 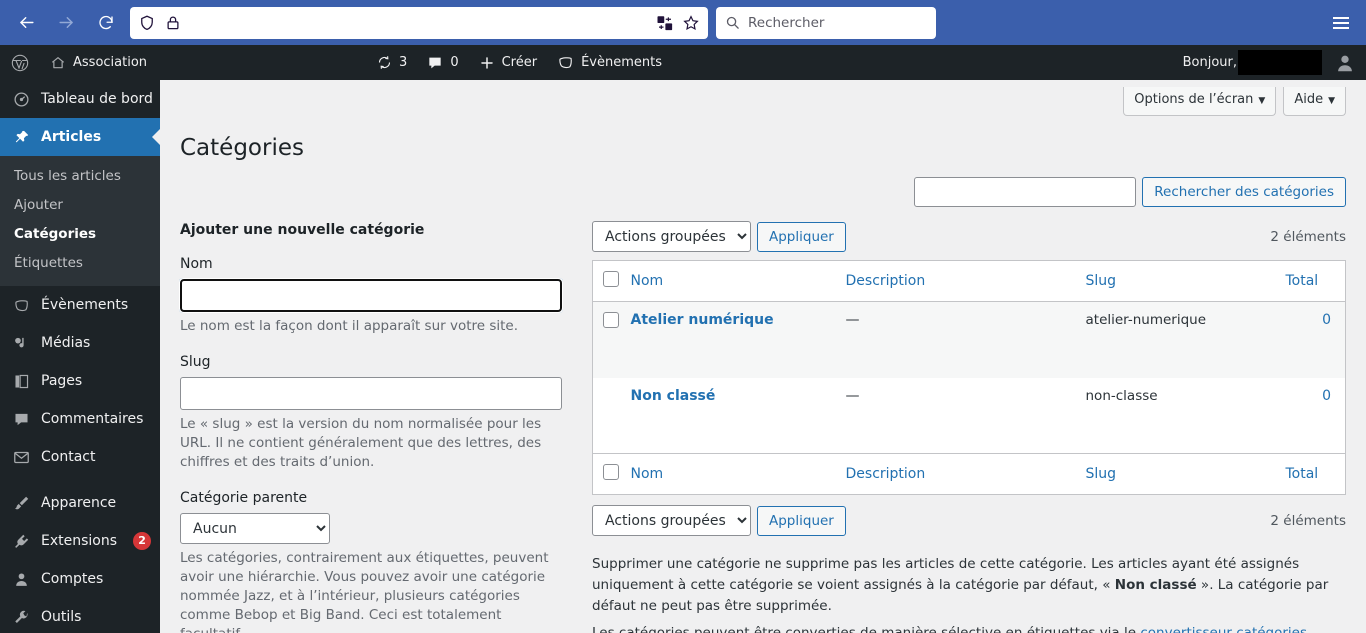 I want to click on search-categories-button: Rechercher des catégories, so click(x=1244, y=192).